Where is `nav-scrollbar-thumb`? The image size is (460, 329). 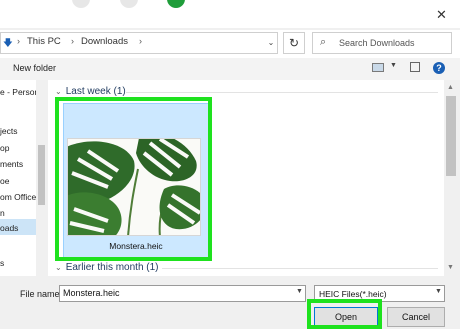
nav-scrollbar-thumb is located at coordinates (41, 175).